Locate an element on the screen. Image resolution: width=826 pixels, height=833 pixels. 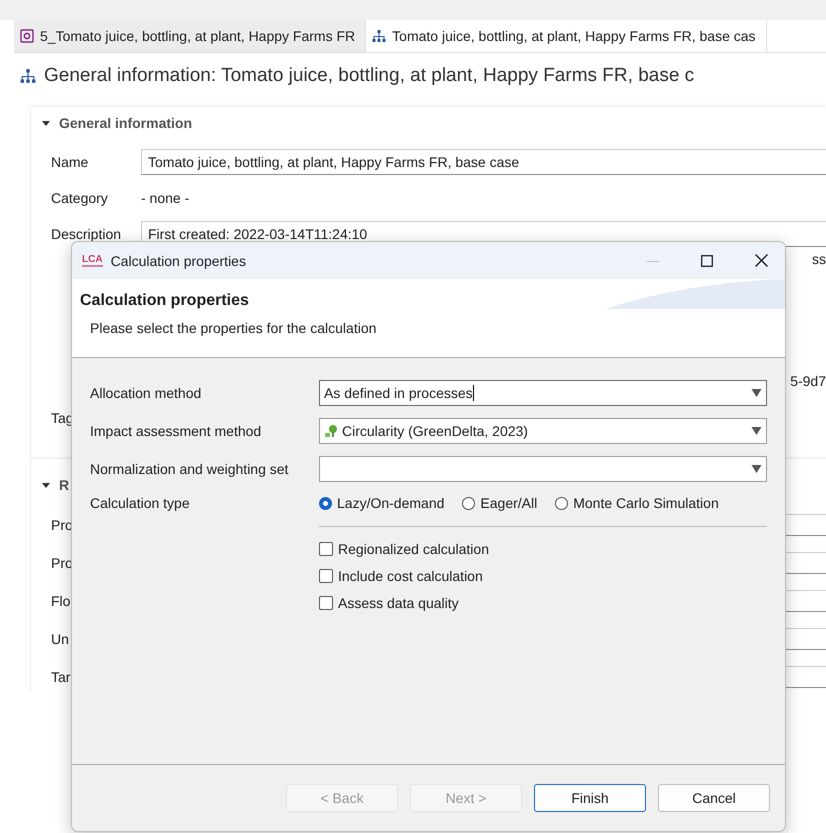
maximize-icon is located at coordinates (707, 260).